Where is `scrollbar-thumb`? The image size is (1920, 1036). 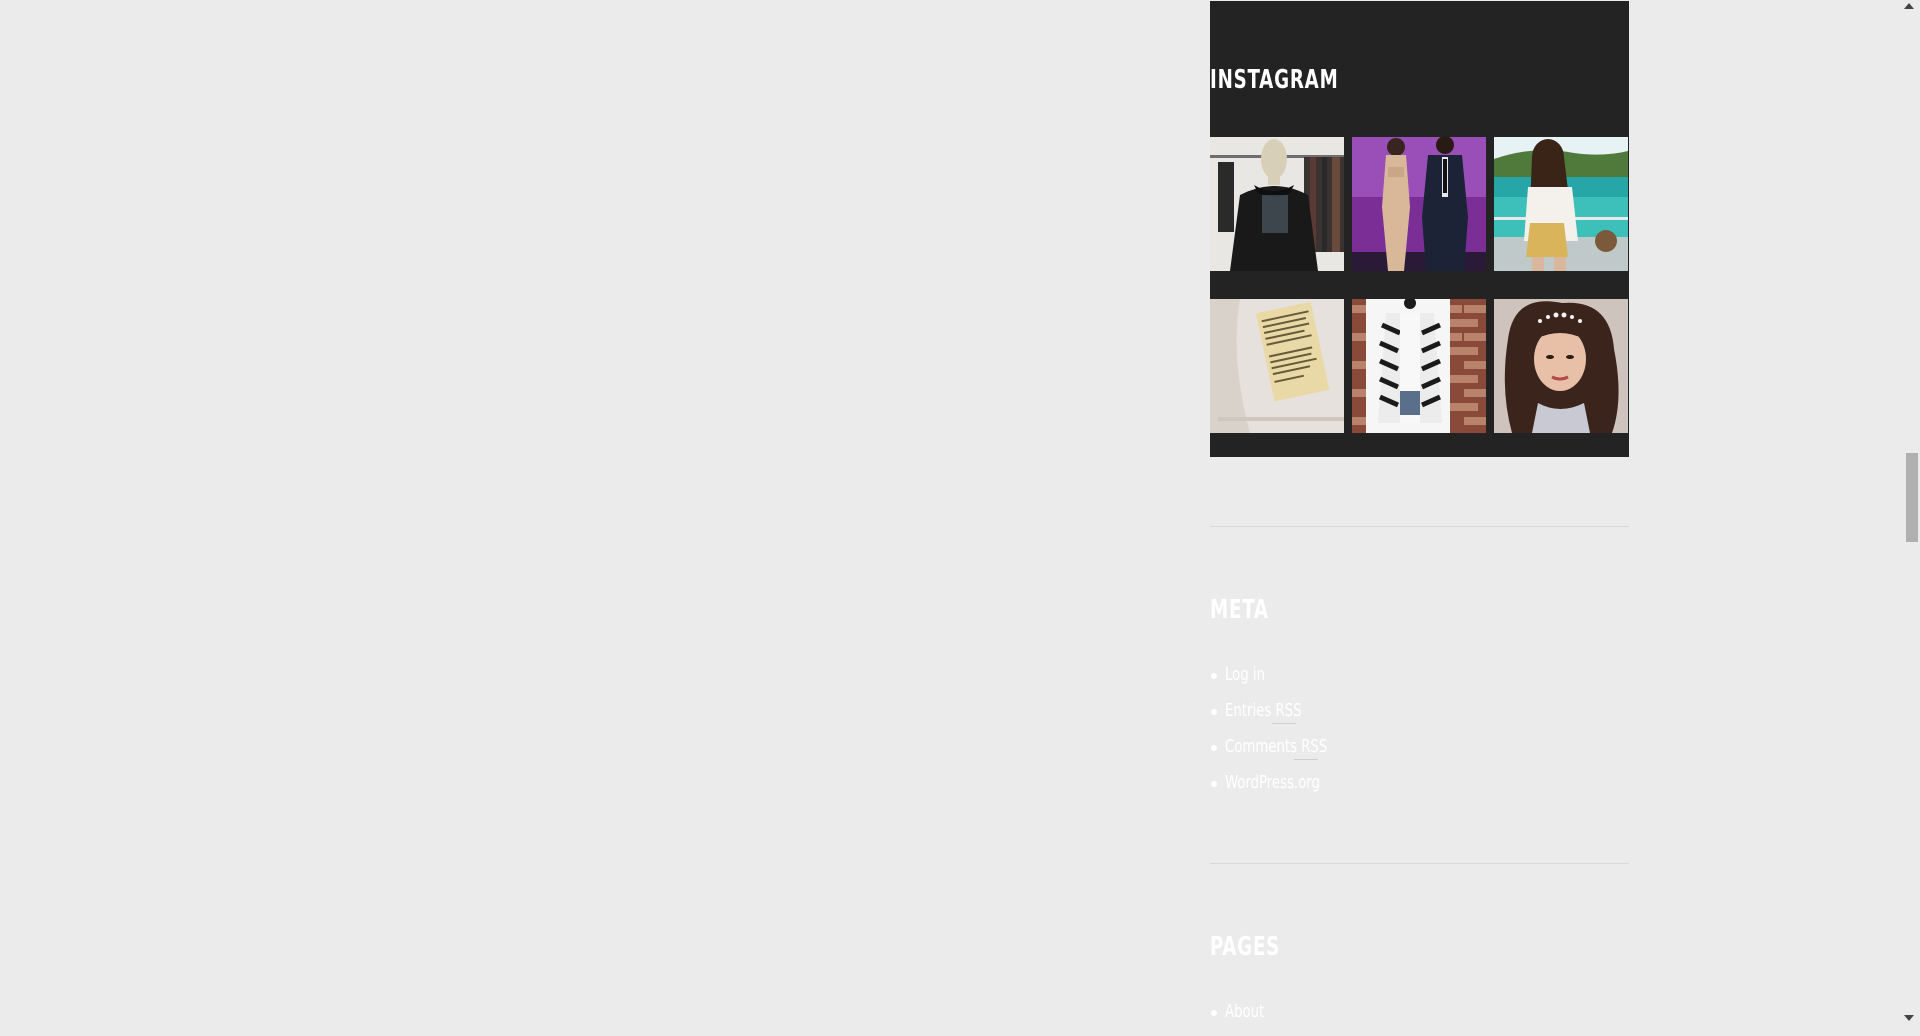 scrollbar-thumb is located at coordinates (1912, 497).